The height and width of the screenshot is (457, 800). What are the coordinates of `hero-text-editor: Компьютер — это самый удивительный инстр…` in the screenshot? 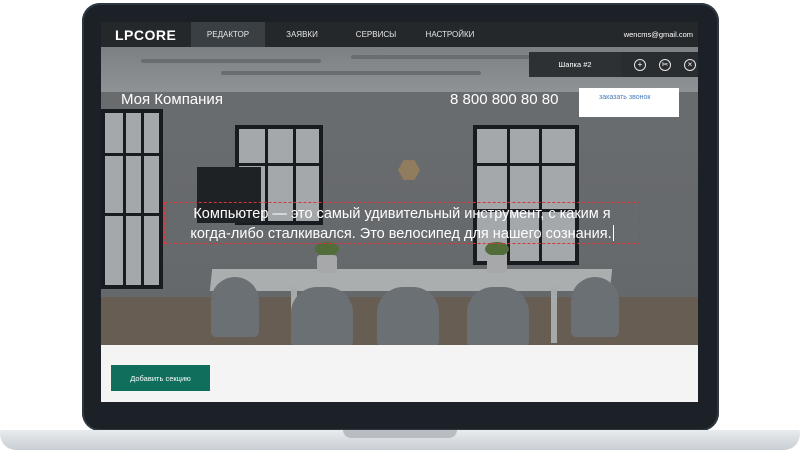 It's located at (402, 223).